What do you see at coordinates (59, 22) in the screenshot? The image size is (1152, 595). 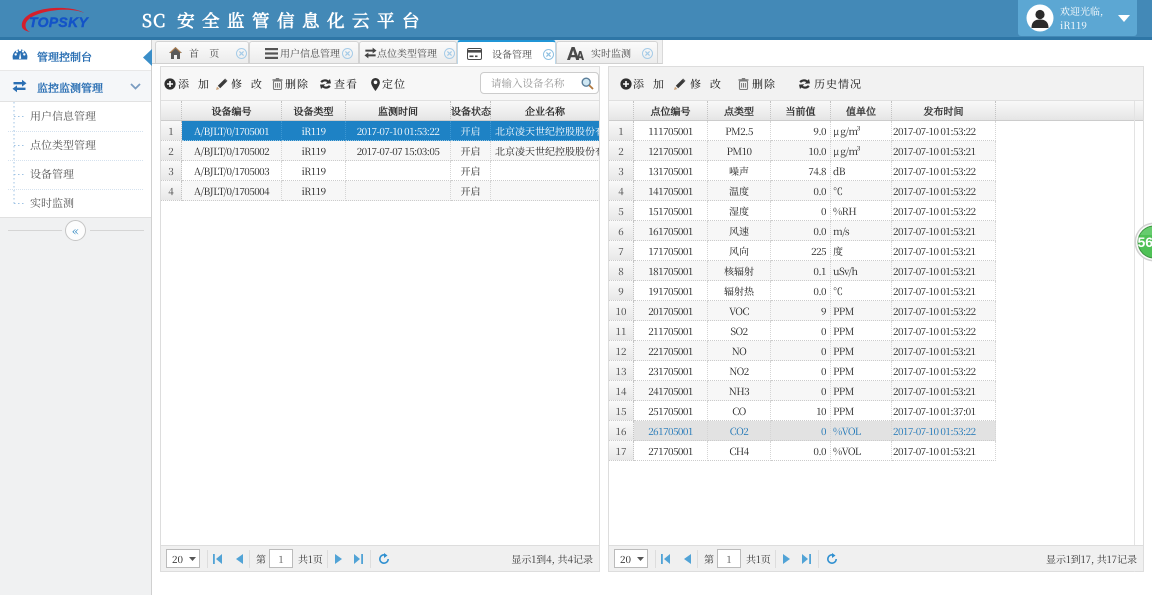 I see `svg-text: TOPSKY` at bounding box center [59, 22].